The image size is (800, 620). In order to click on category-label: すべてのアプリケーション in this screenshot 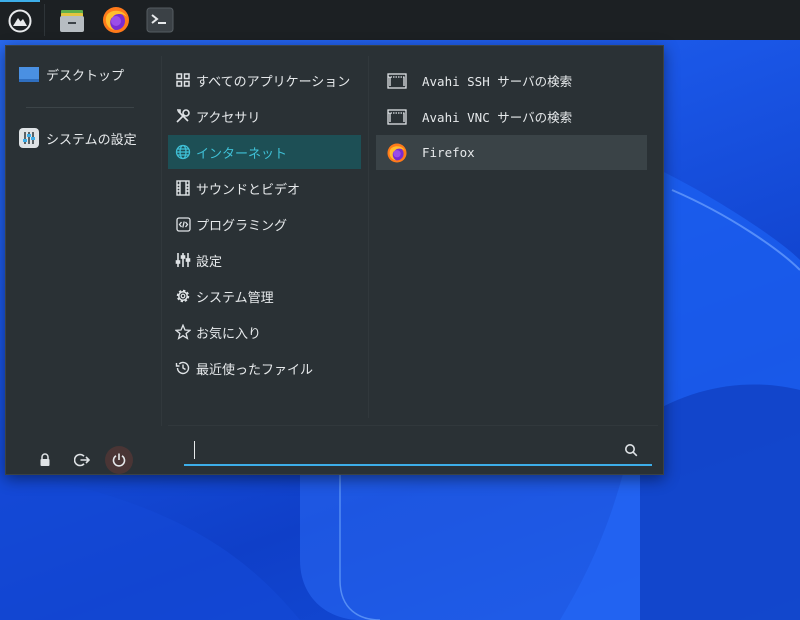, I will do `click(273, 82)`.